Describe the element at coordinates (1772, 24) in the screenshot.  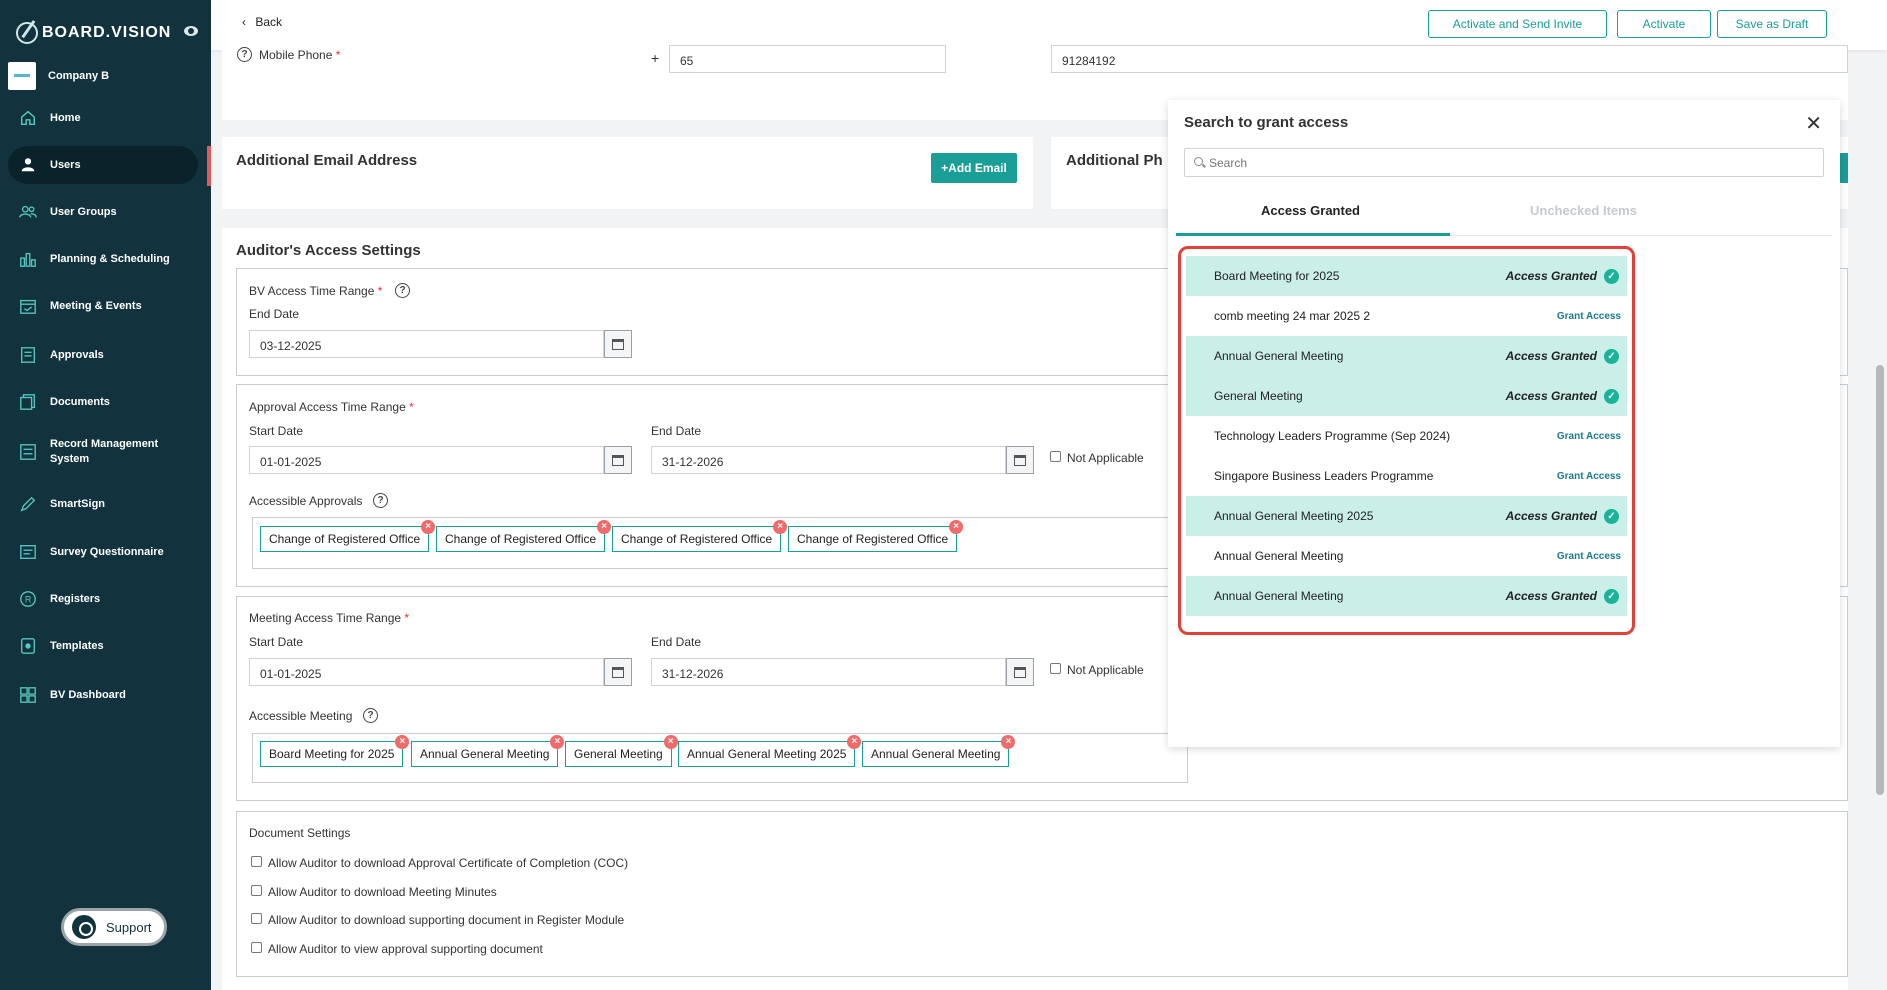
I see `save-draft-button: Save as Draft` at that location.